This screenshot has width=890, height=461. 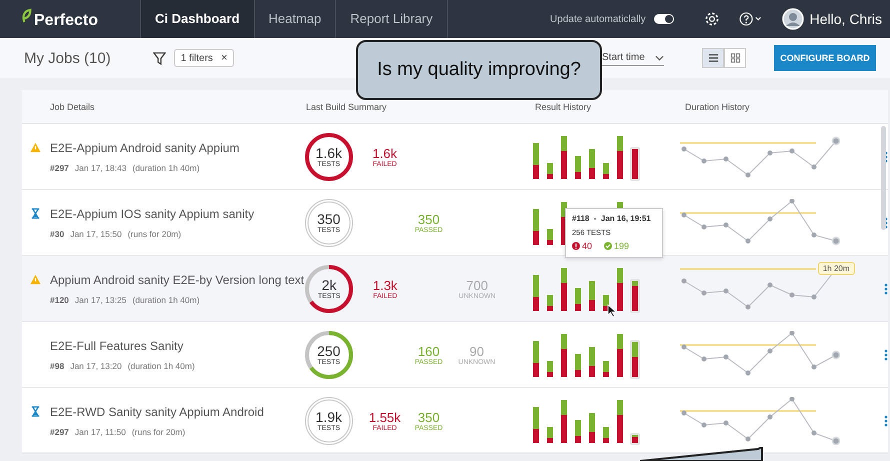 What do you see at coordinates (196, 58) in the screenshot?
I see `filter-chip-label: 1 filters` at bounding box center [196, 58].